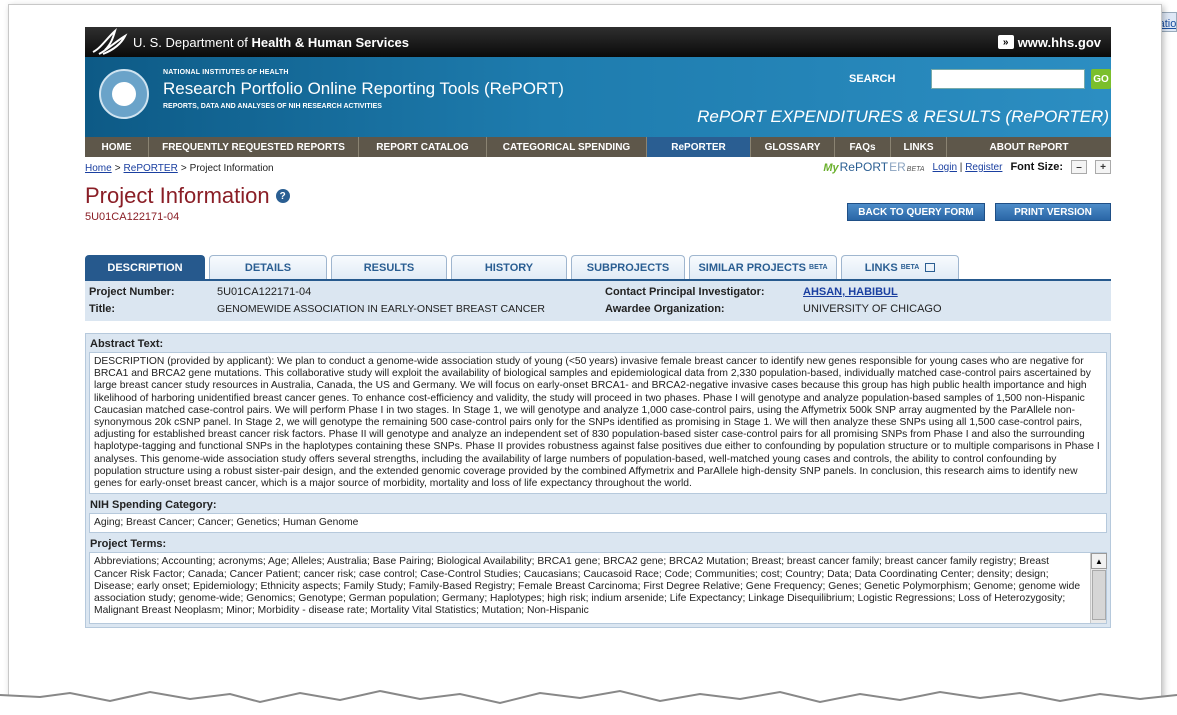  Describe the element at coordinates (915, 169) in the screenshot. I see `my-reporter-beta: BETA` at that location.